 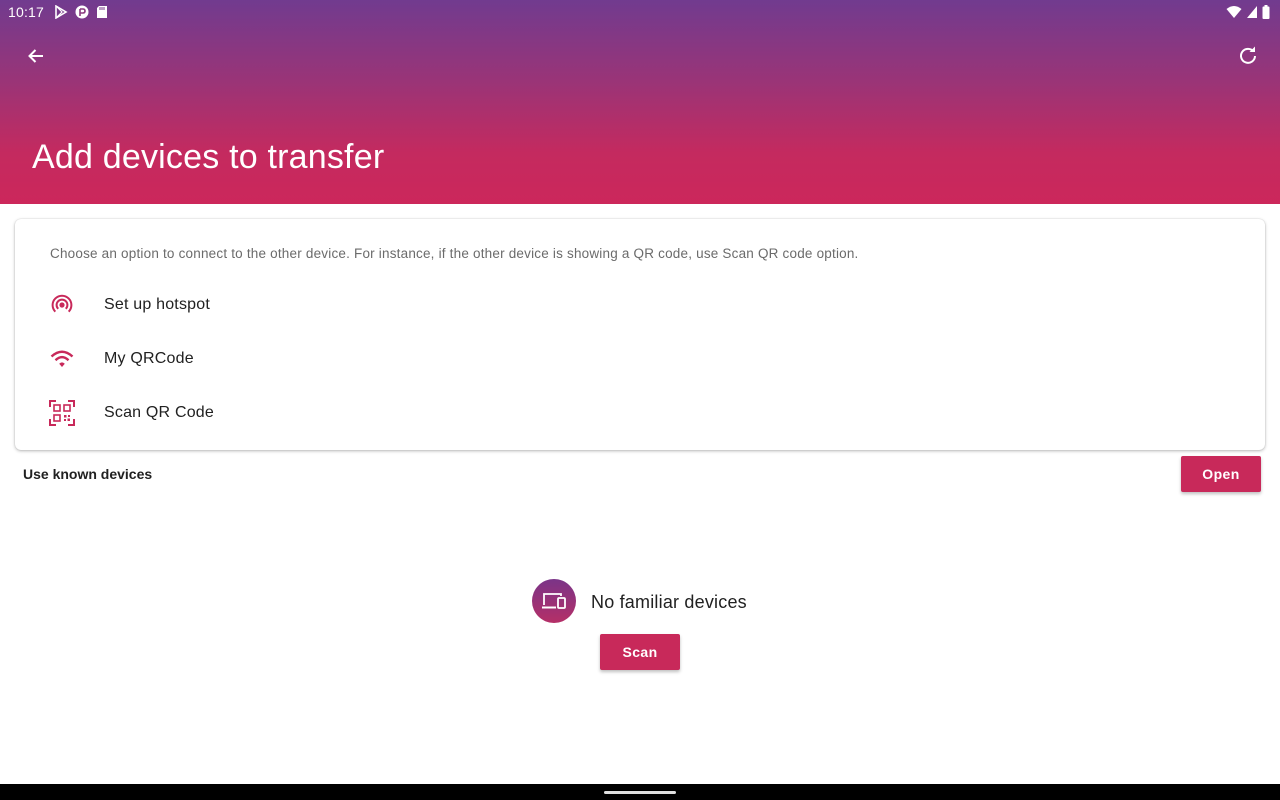 I want to click on status-icons-right, so click(x=1248, y=12).